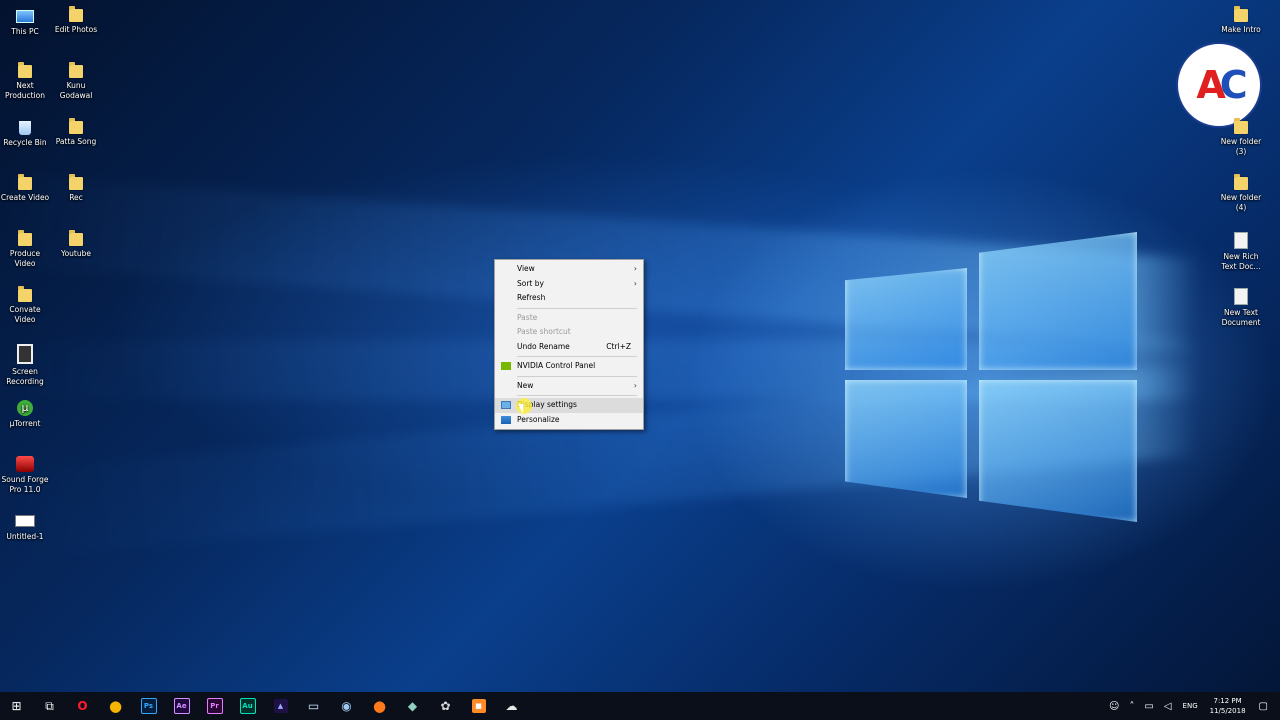 The width and height of the screenshot is (1280, 720). Describe the element at coordinates (214, 706) in the screenshot. I see `premiere-icon: Pr` at that location.